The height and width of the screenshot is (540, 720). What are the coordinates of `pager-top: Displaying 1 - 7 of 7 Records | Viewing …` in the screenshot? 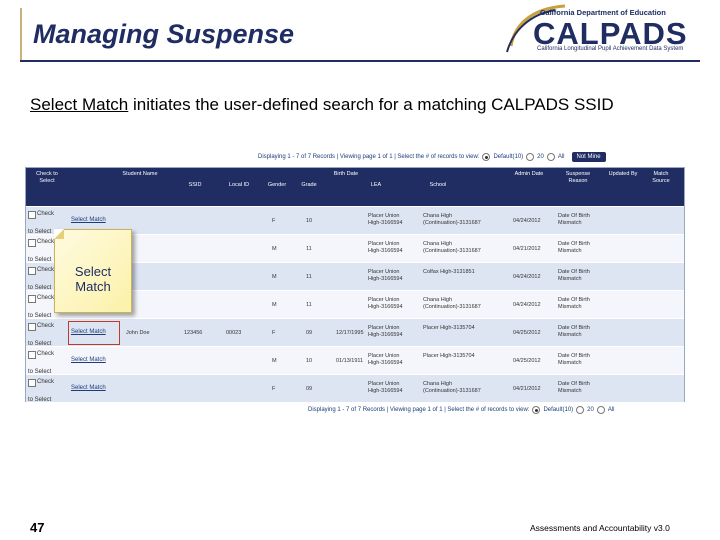 It's located at (432, 157).